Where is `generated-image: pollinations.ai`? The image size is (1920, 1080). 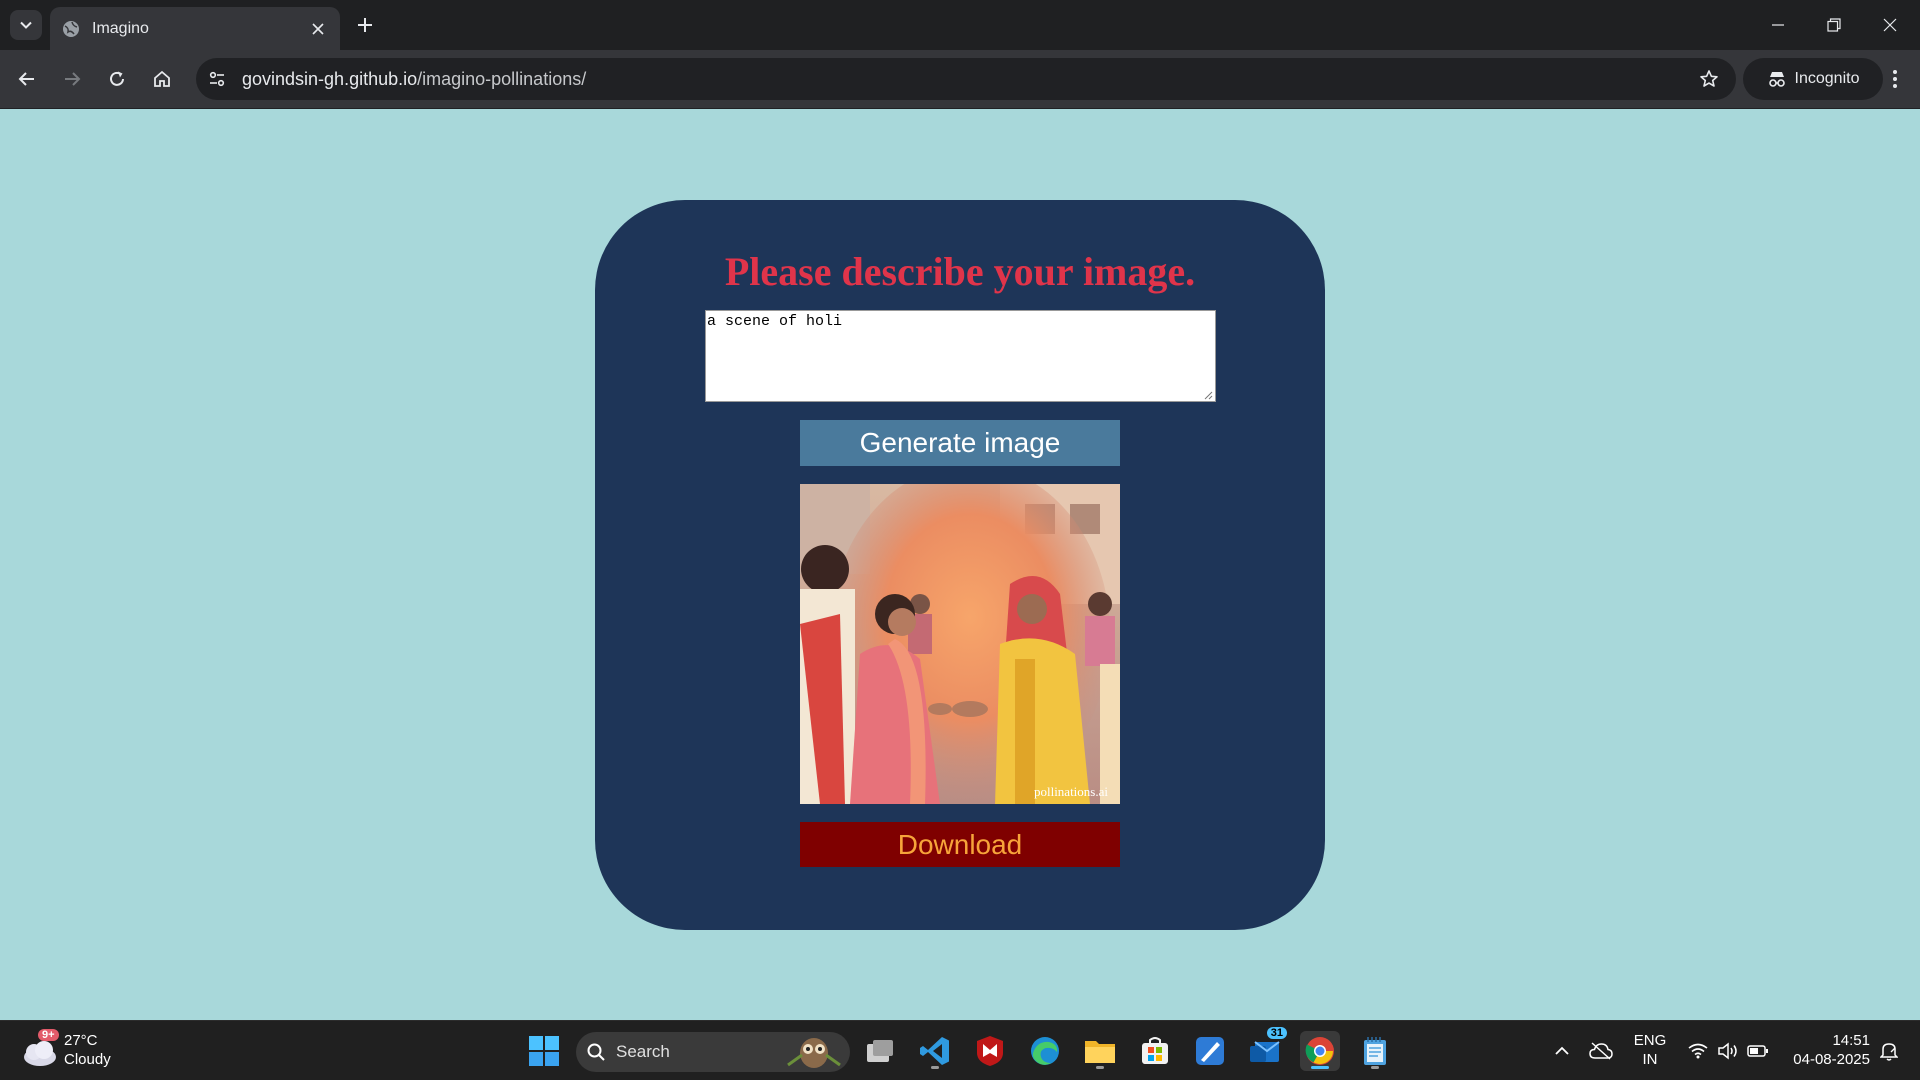 generated-image: pollinations.ai is located at coordinates (960, 644).